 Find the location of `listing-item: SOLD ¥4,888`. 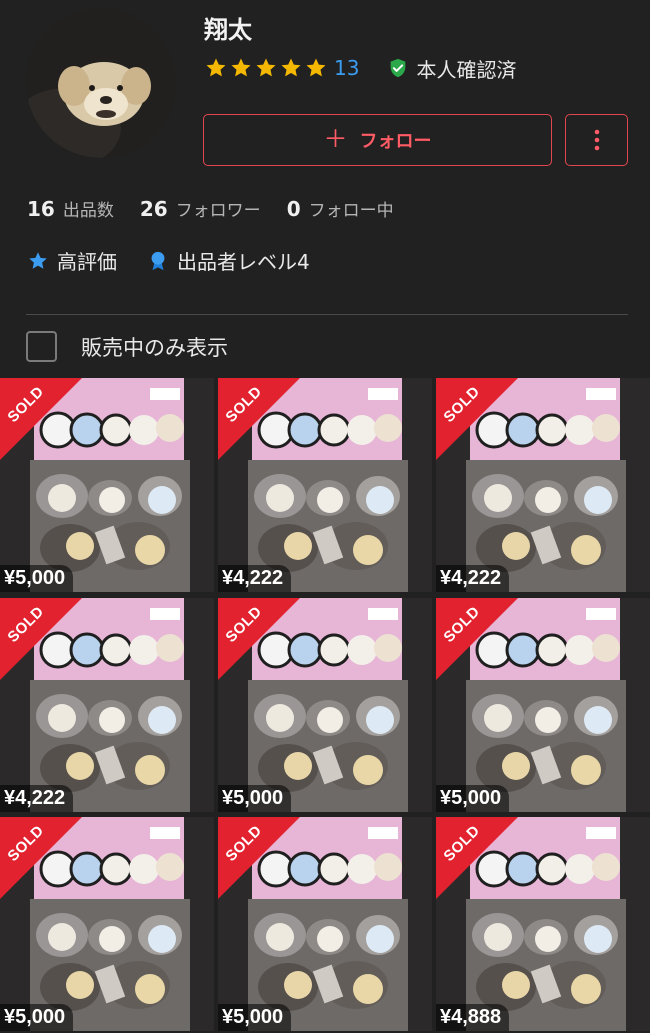

listing-item: SOLD ¥4,888 is located at coordinates (543, 924).